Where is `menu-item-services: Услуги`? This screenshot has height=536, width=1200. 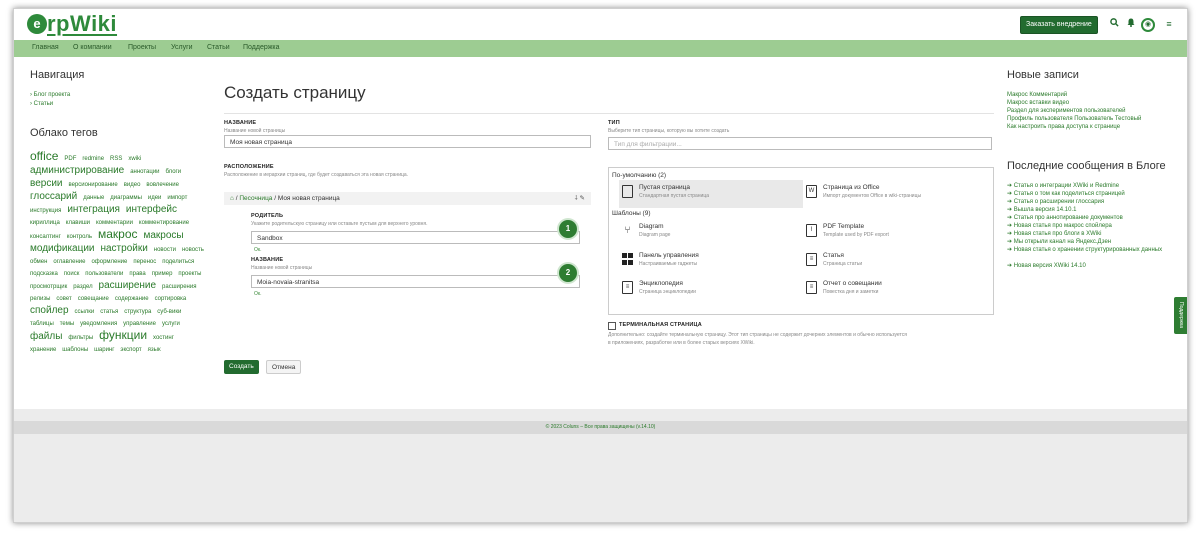 menu-item-services: Услуги is located at coordinates (182, 47).